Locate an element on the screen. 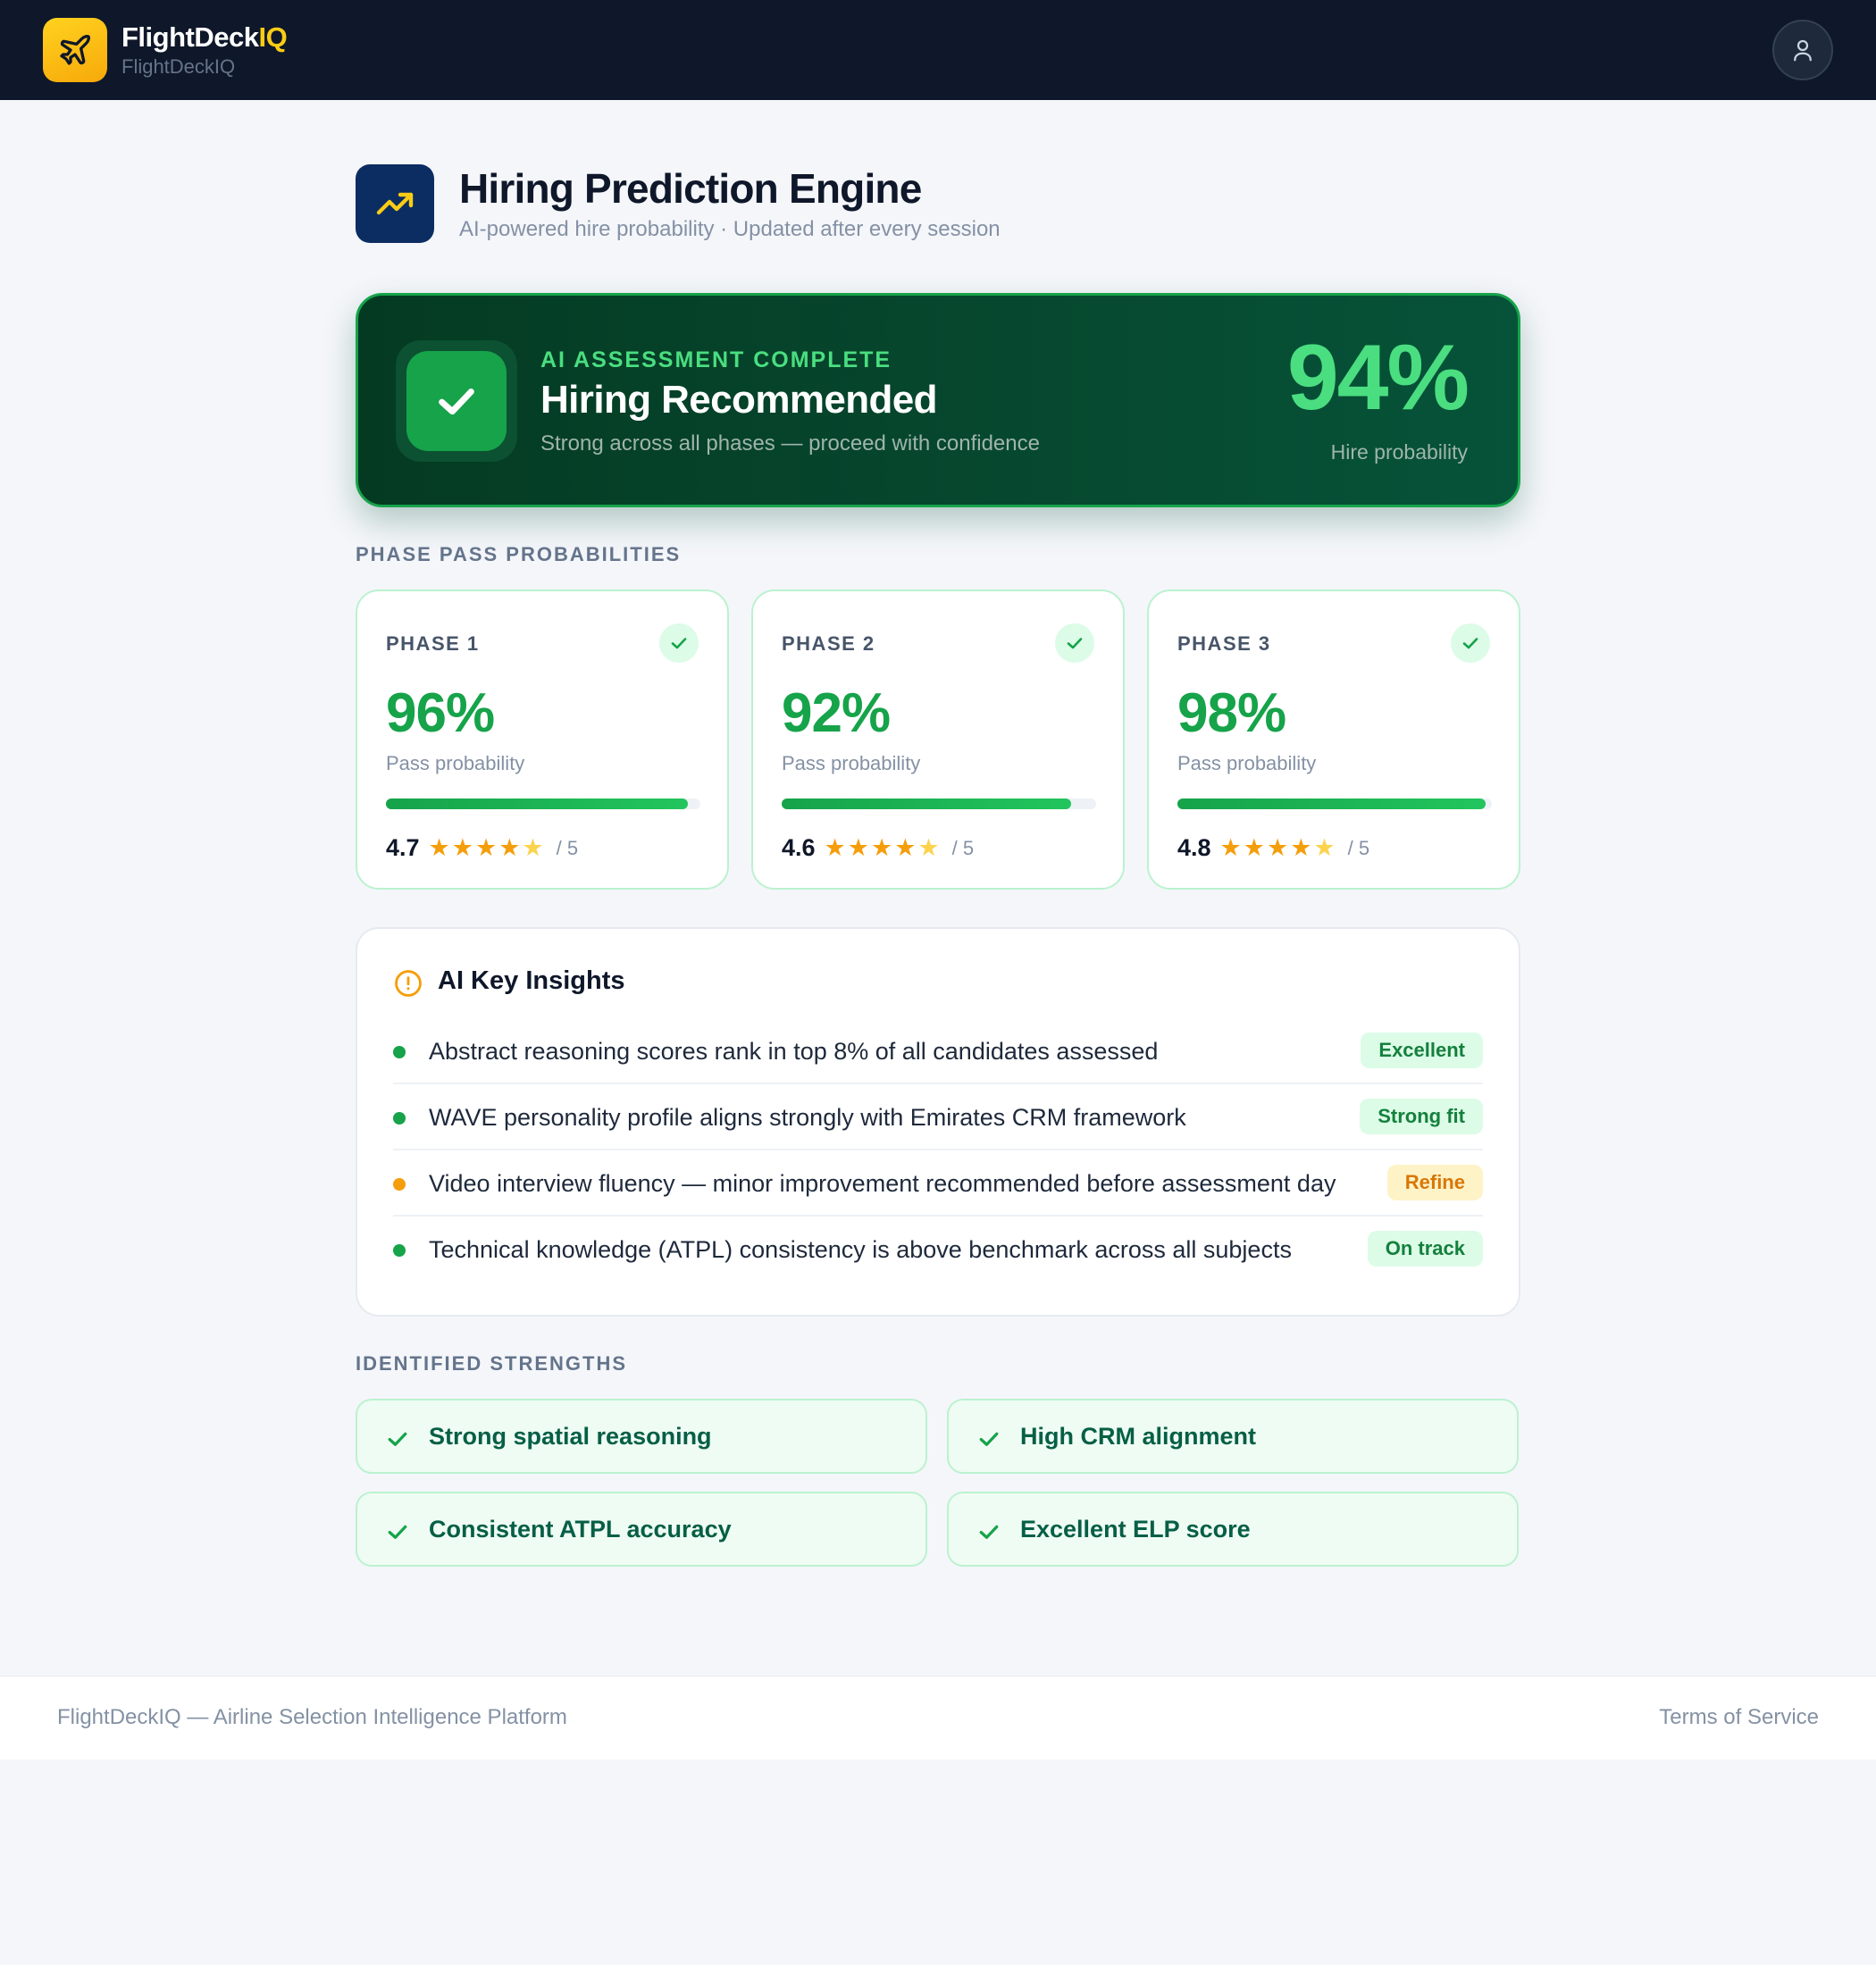  strength-label: Consistent ATPL accuracy is located at coordinates (580, 1529).